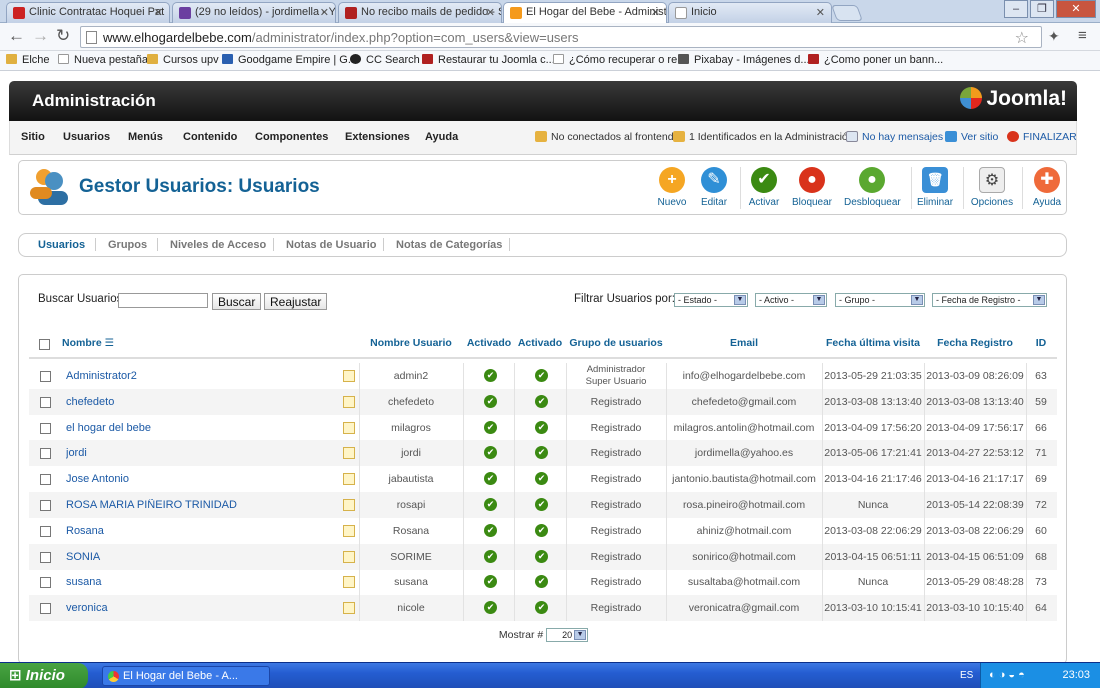 The height and width of the screenshot is (688, 1100). What do you see at coordinates (1042, 9) in the screenshot?
I see `maximize-button: ❐` at bounding box center [1042, 9].